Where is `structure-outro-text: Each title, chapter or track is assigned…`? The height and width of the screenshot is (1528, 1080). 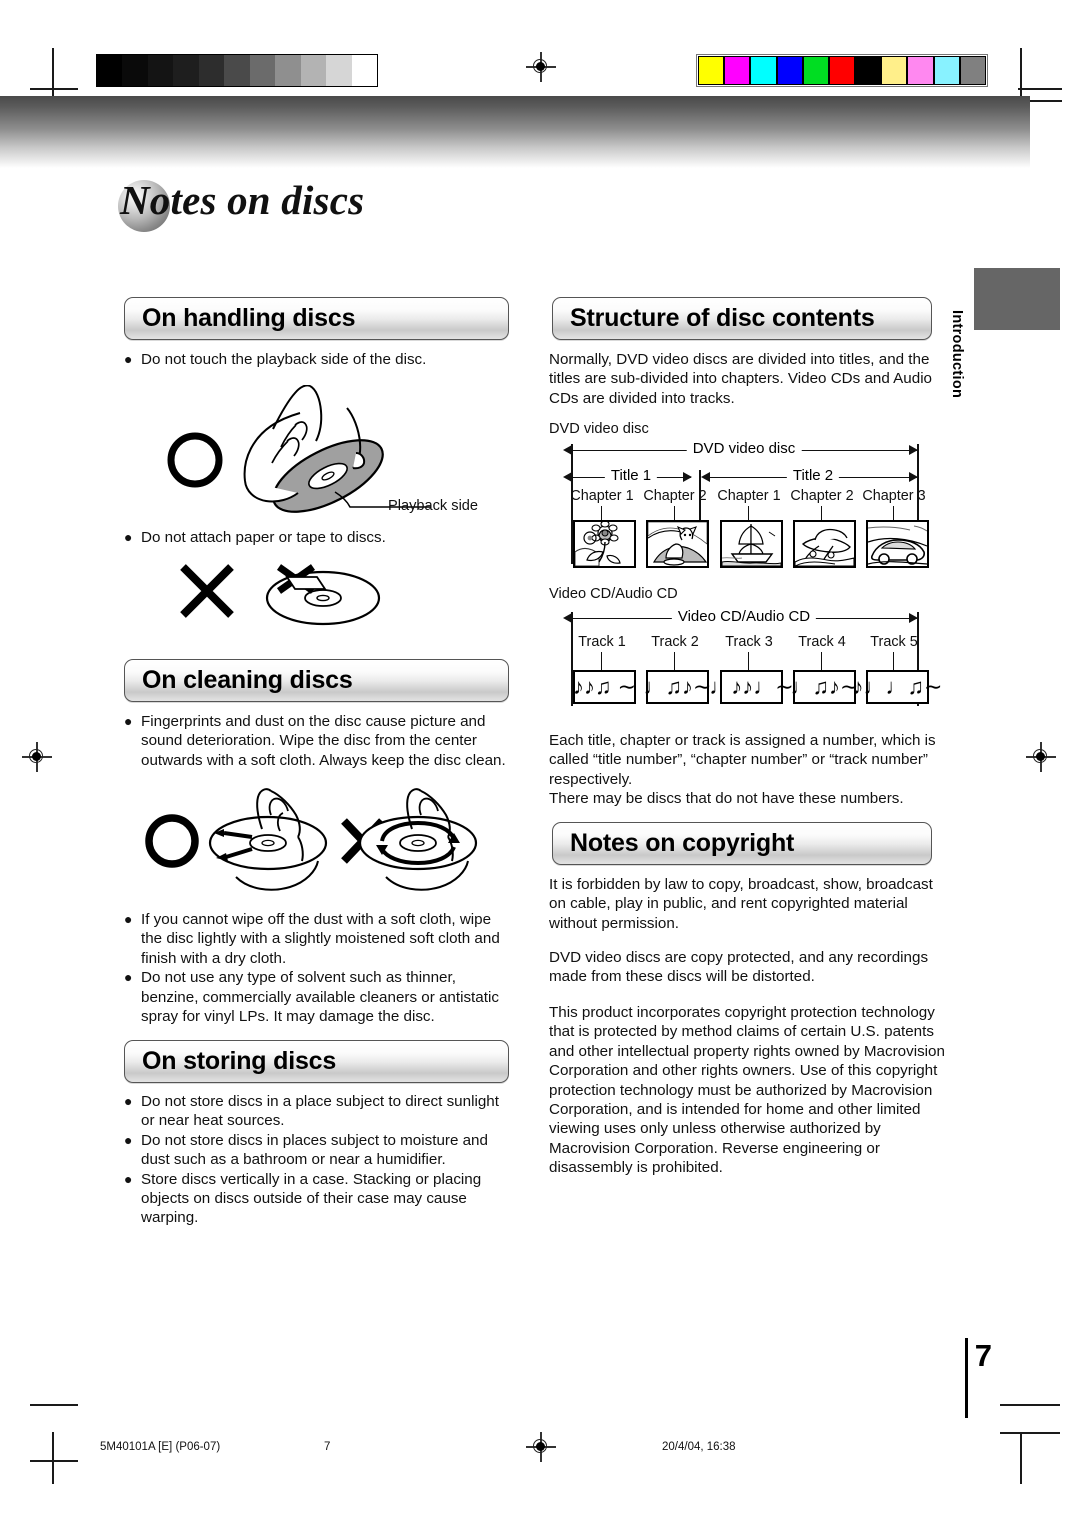 structure-outro-text: Each title, chapter or track is assigned… is located at coordinates (742, 770).